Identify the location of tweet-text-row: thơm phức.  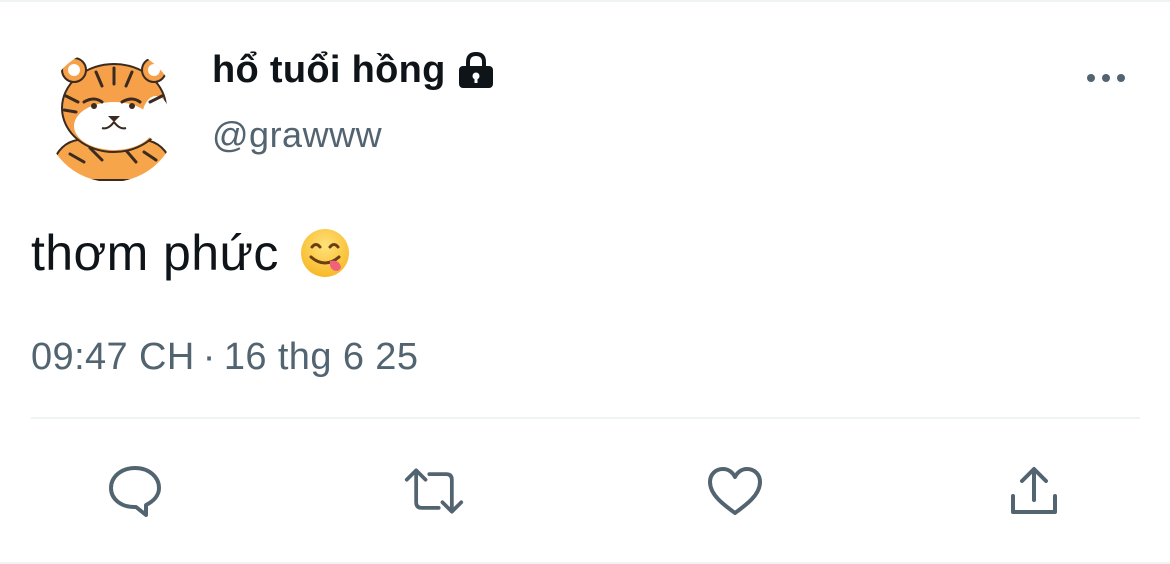
(191, 253).